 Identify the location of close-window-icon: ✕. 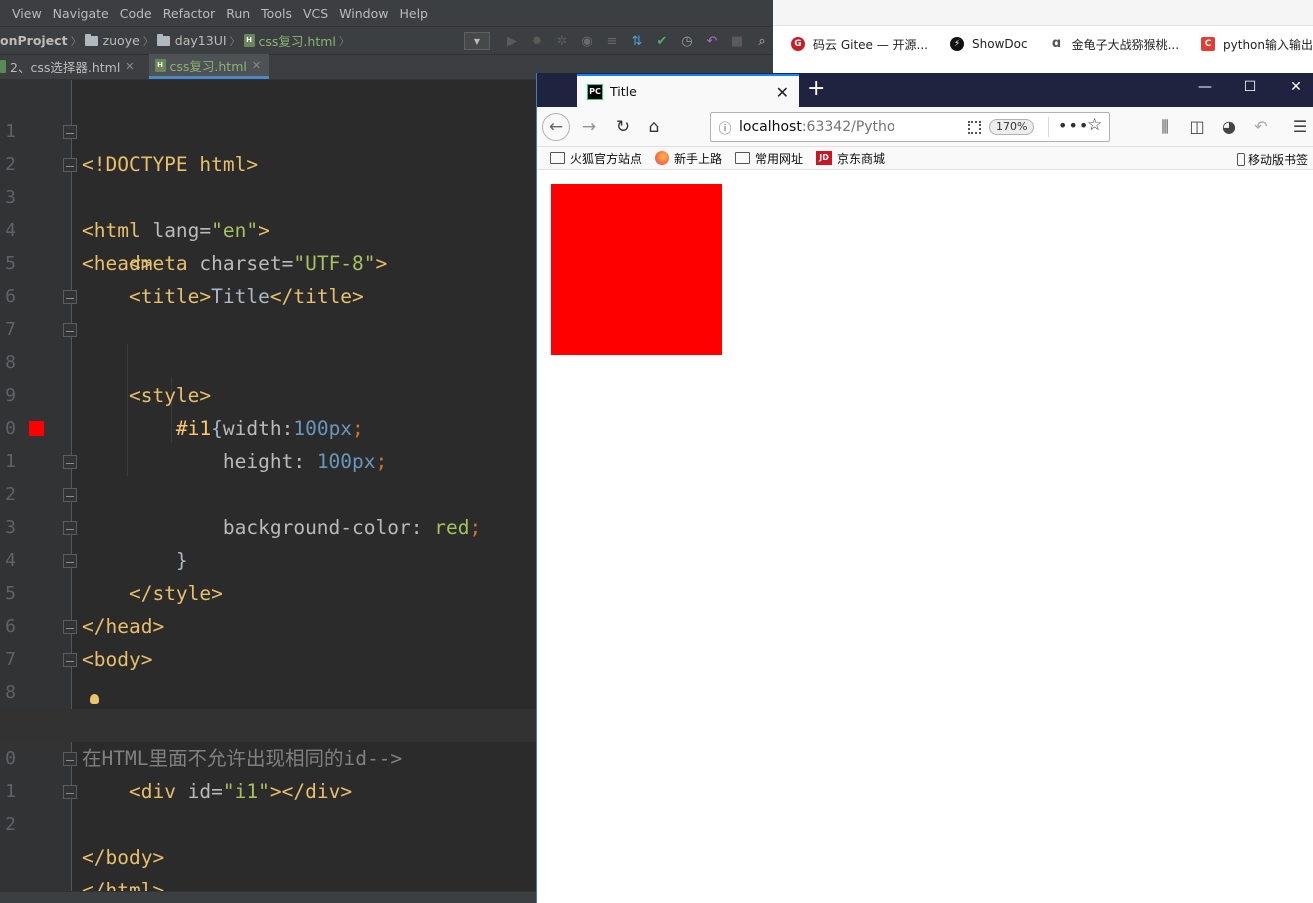
(1296, 87).